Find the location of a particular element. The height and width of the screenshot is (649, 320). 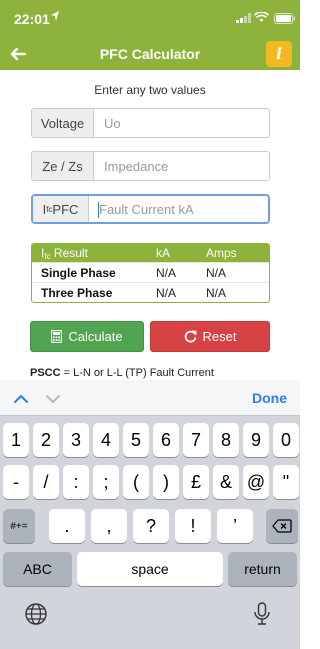

fault-current-label: Ifc PFC is located at coordinates (61, 209).